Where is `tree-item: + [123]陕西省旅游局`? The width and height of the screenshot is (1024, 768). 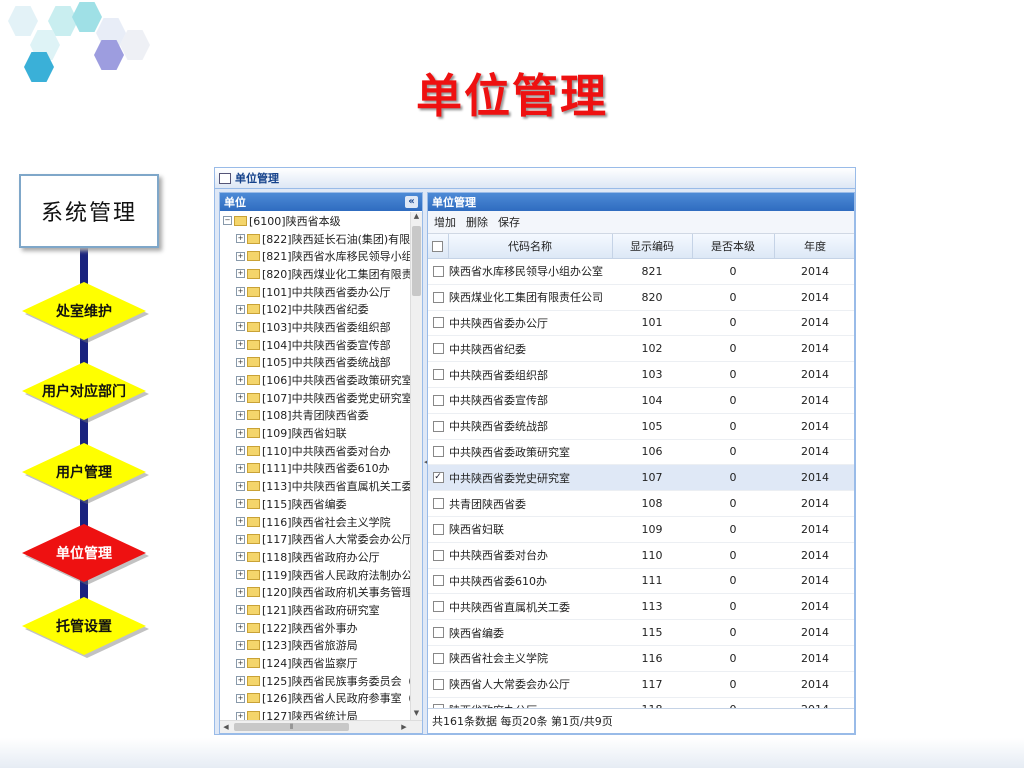
tree-item: + [123]陕西省旅游局 is located at coordinates (315, 646).